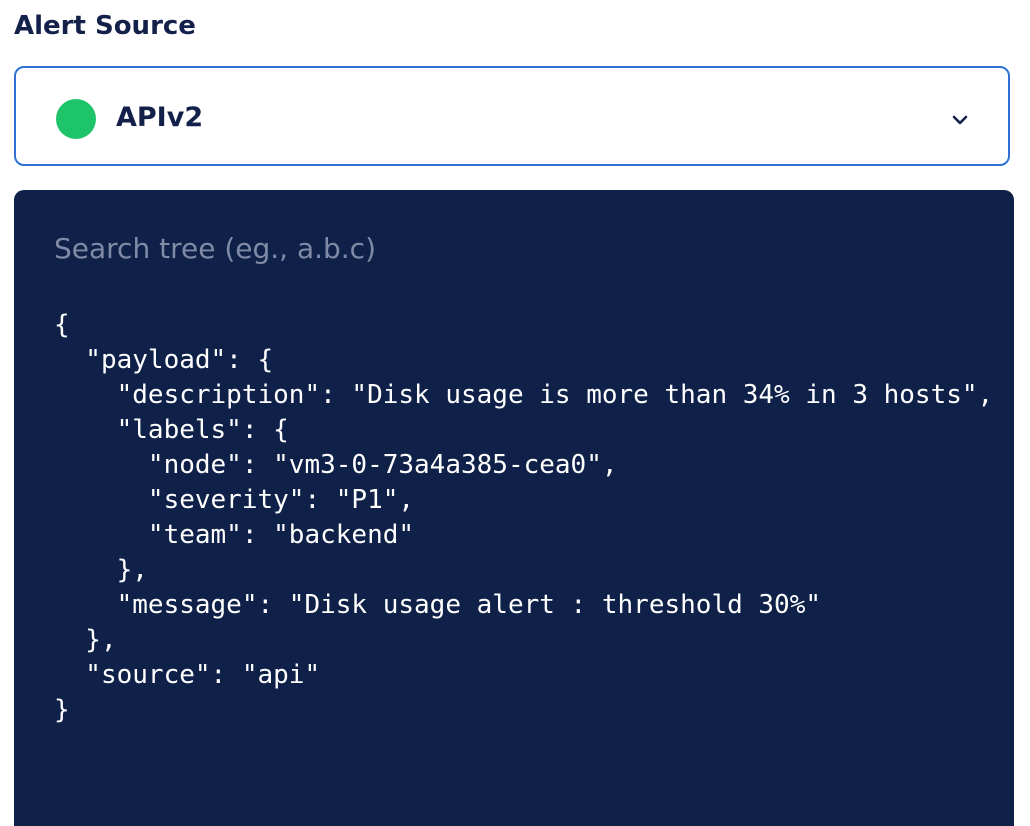 The width and height of the screenshot is (1030, 826). What do you see at coordinates (234, 500) in the screenshot?
I see `json-line: "severity": "P1",` at bounding box center [234, 500].